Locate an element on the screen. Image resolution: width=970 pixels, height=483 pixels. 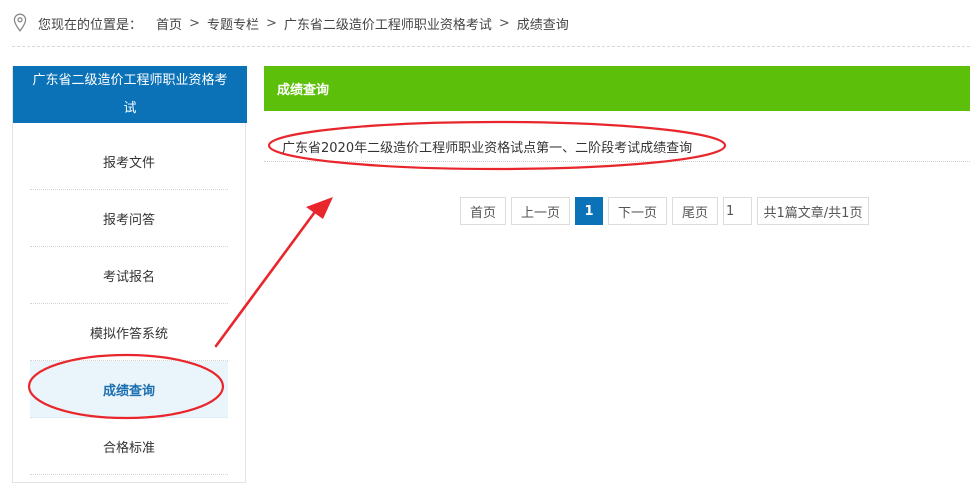
sidebar-item-exam-signup: 考试报名 is located at coordinates (129, 275).